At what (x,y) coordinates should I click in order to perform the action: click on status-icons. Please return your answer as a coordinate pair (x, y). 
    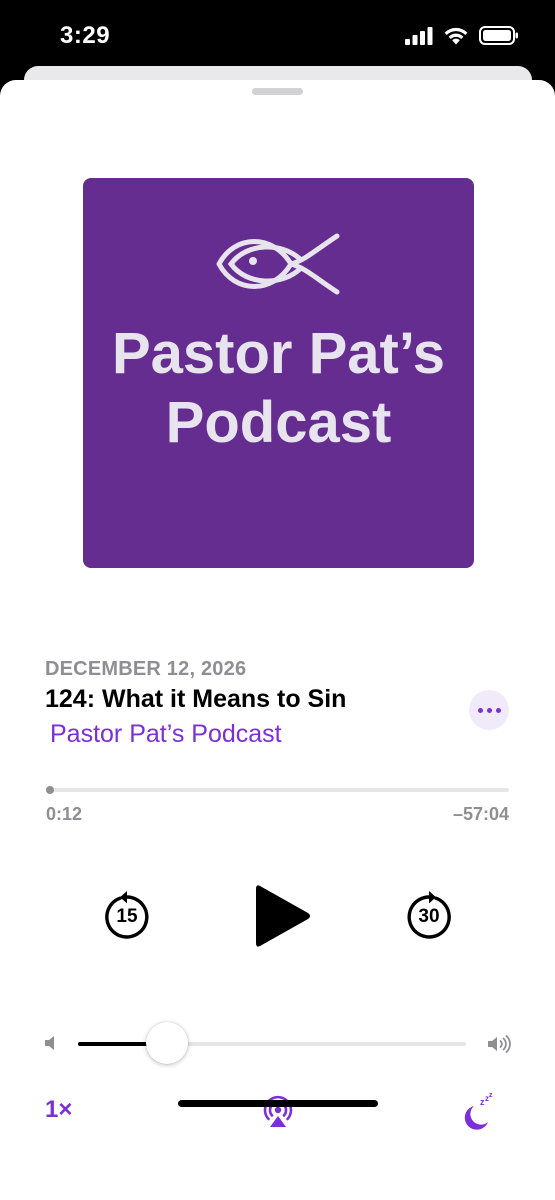
    Looking at the image, I should click on (462, 35).